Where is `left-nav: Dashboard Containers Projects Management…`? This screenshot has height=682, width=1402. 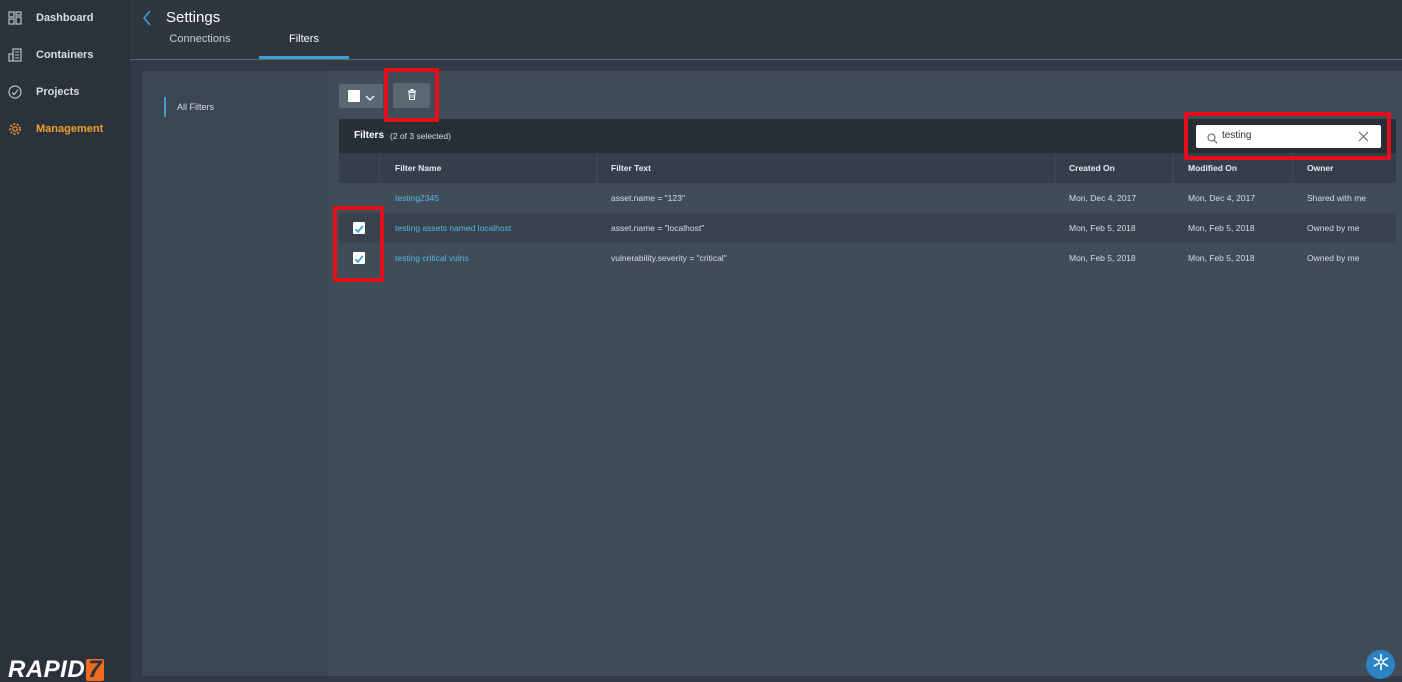
left-nav: Dashboard Containers Projects Management… is located at coordinates (65, 341).